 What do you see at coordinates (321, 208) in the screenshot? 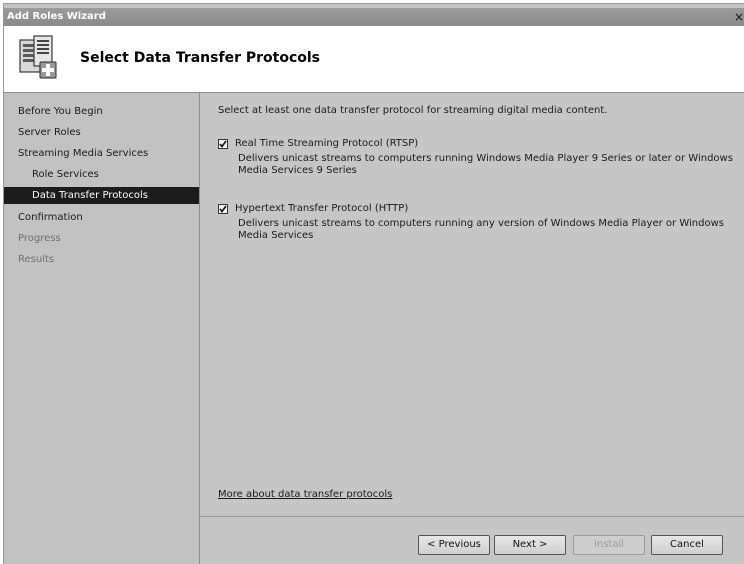
I see `http-label: Hypertext Transfer Protocol (HTTP)` at bounding box center [321, 208].